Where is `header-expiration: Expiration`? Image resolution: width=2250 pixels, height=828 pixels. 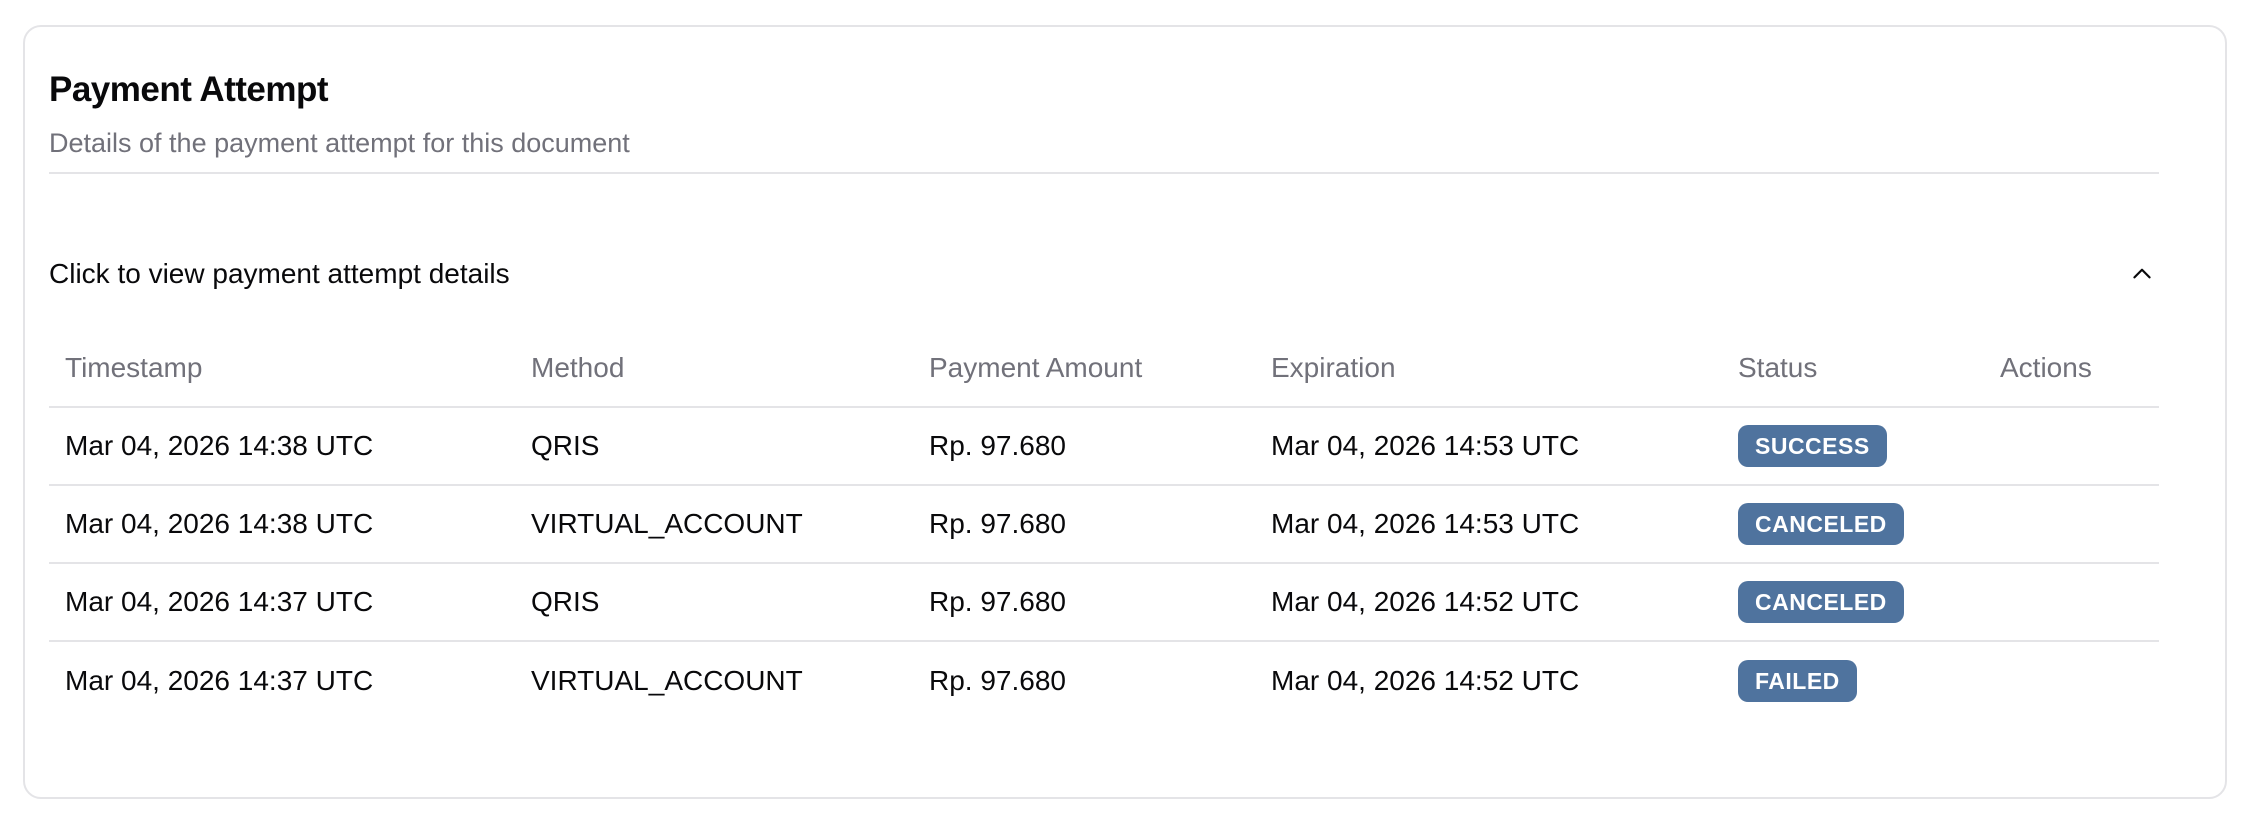
header-expiration: Expiration is located at coordinates (1333, 367).